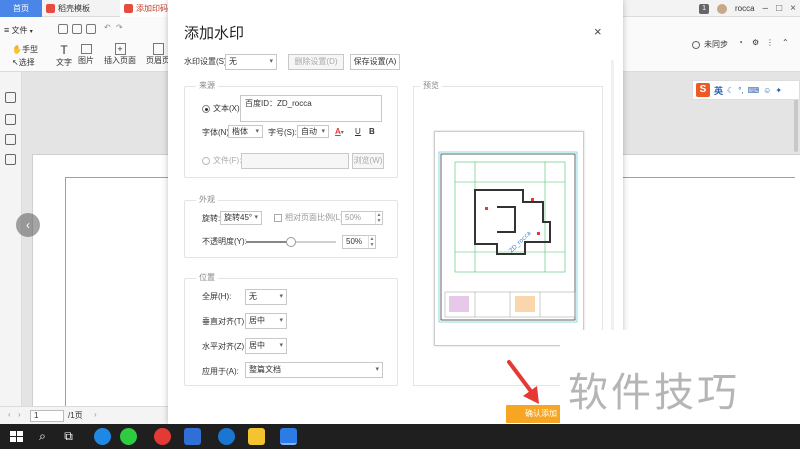 The image size is (800, 449). I want to click on user-icon: ☺, so click(767, 90).